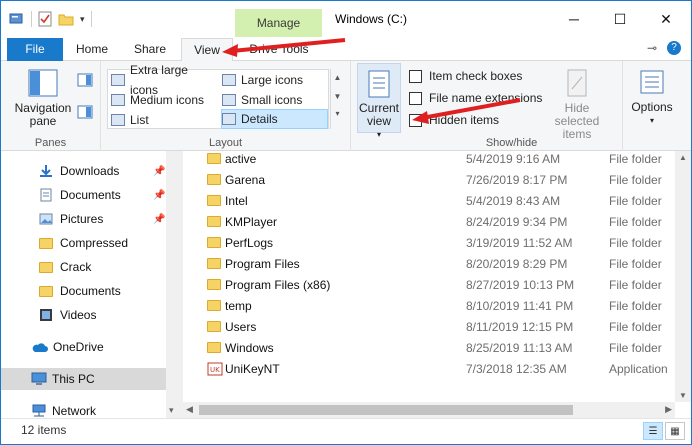  I want to click on hide-selected-items-button: Hide selected items, so click(577, 105).